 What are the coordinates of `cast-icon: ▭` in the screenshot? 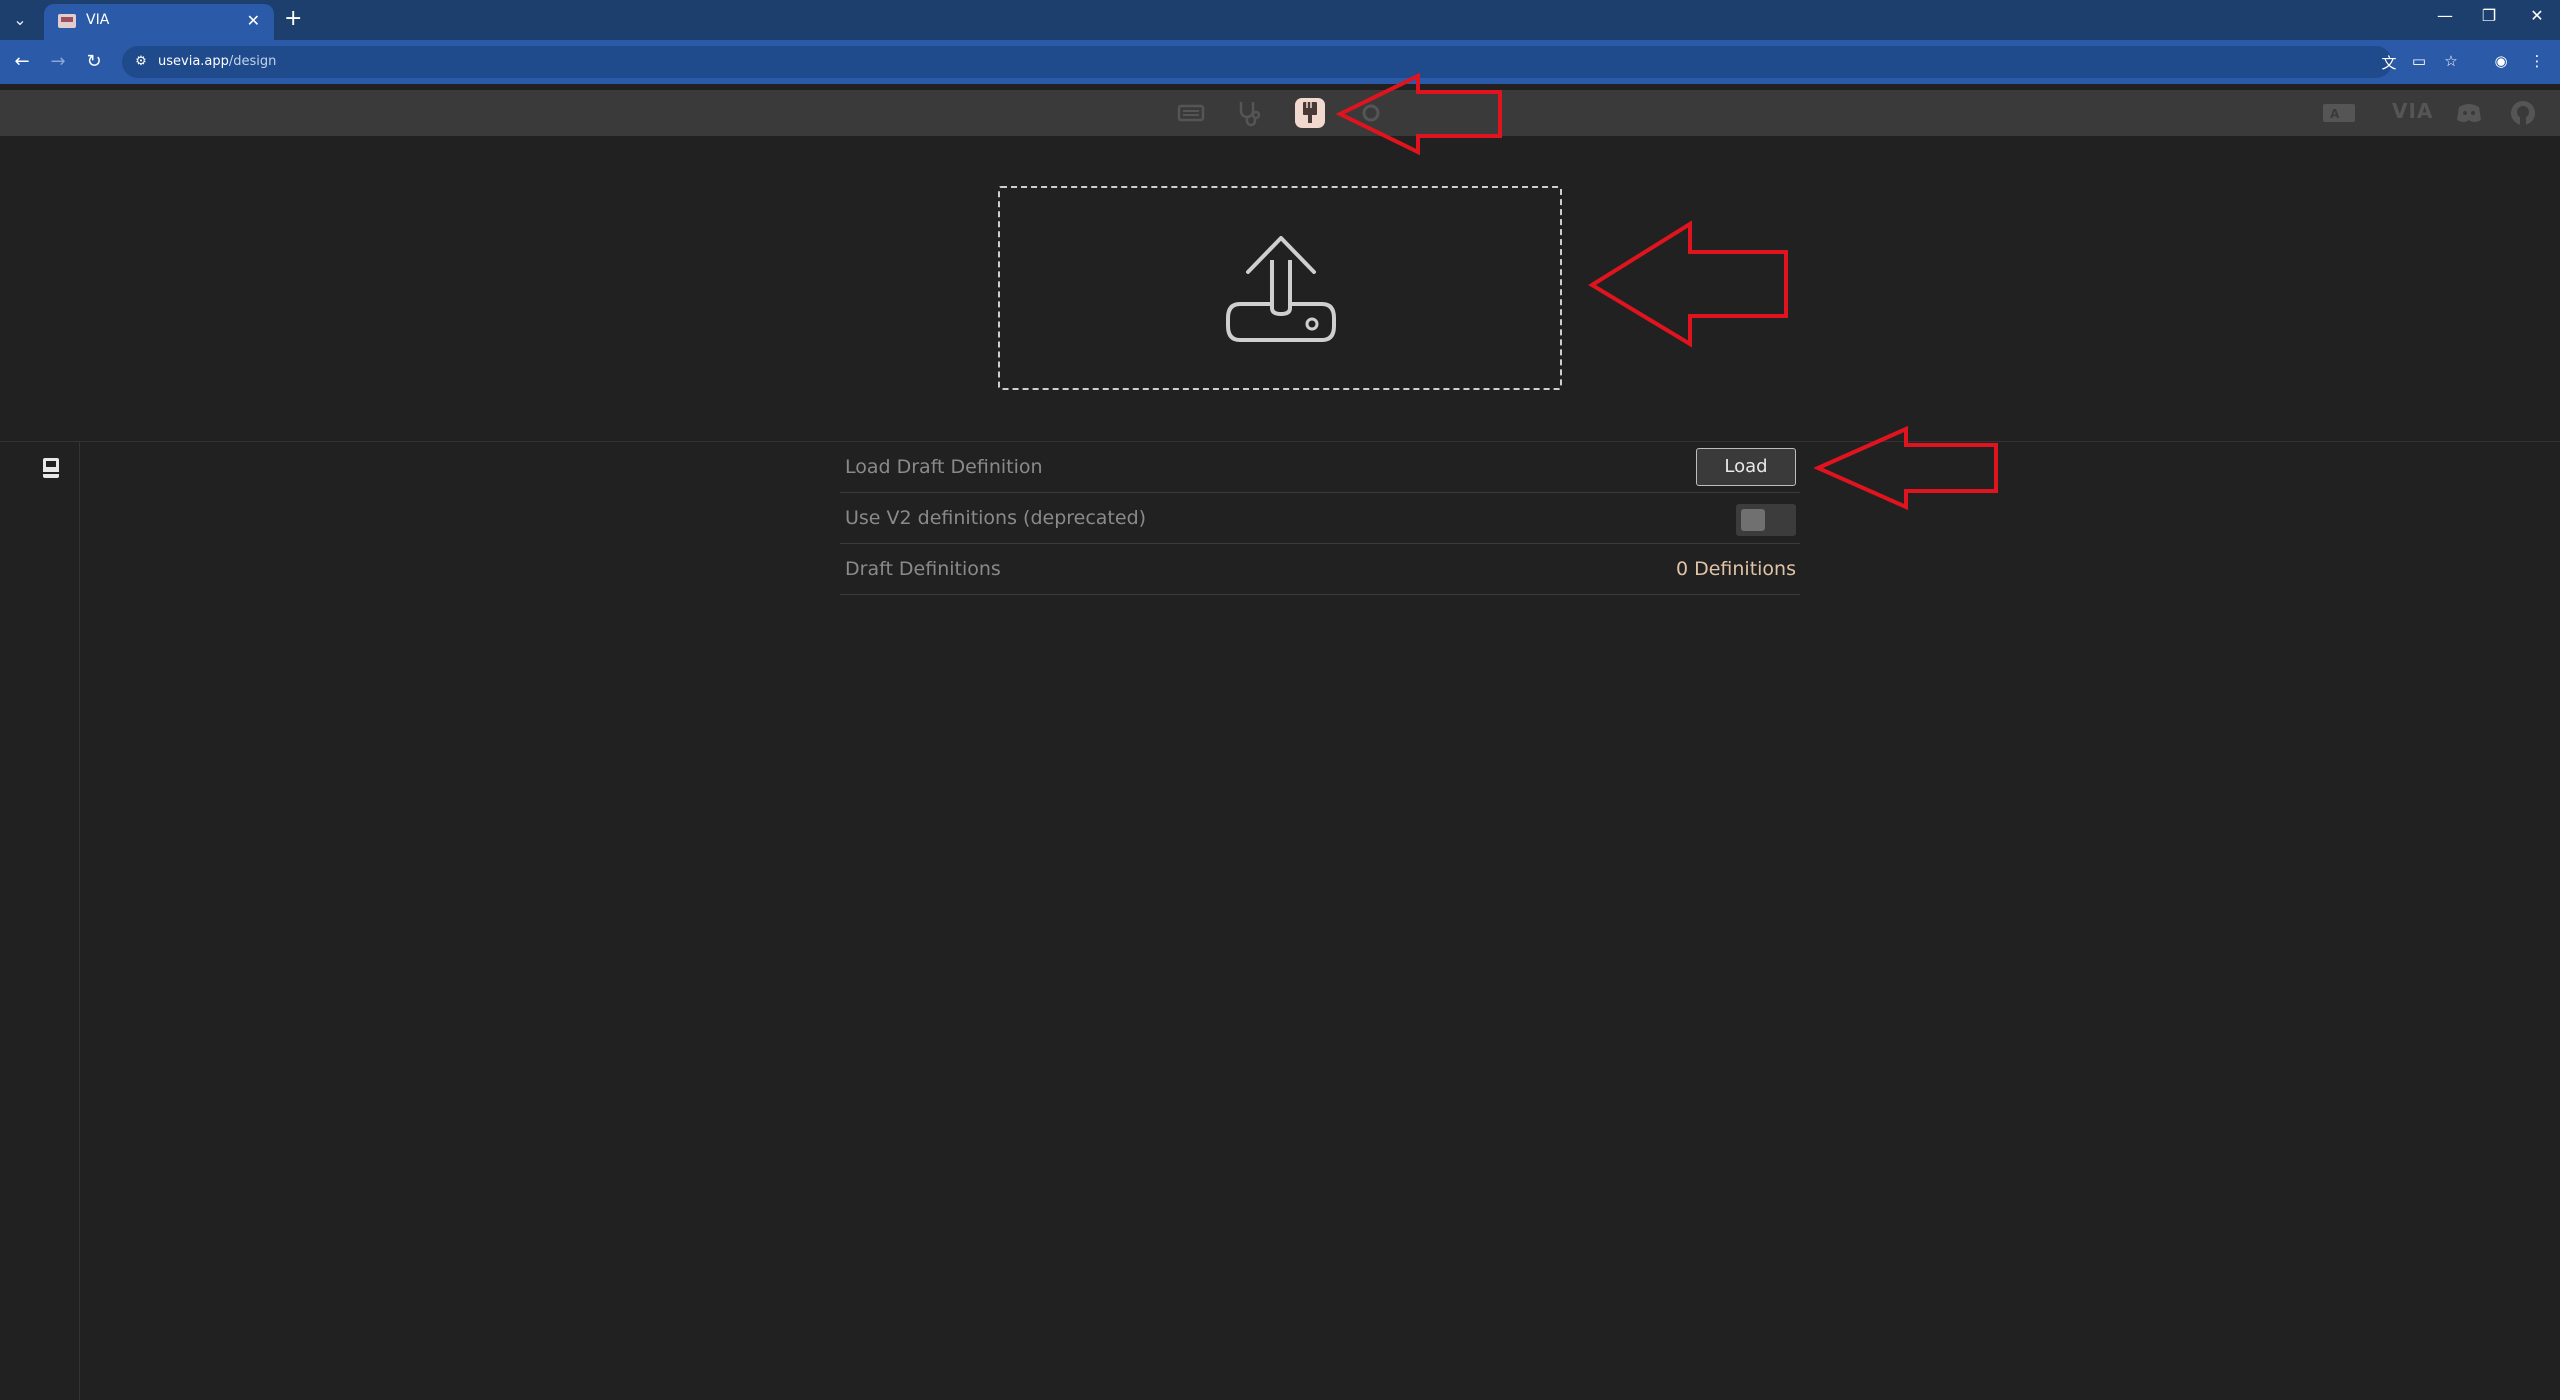 It's located at (2419, 61).